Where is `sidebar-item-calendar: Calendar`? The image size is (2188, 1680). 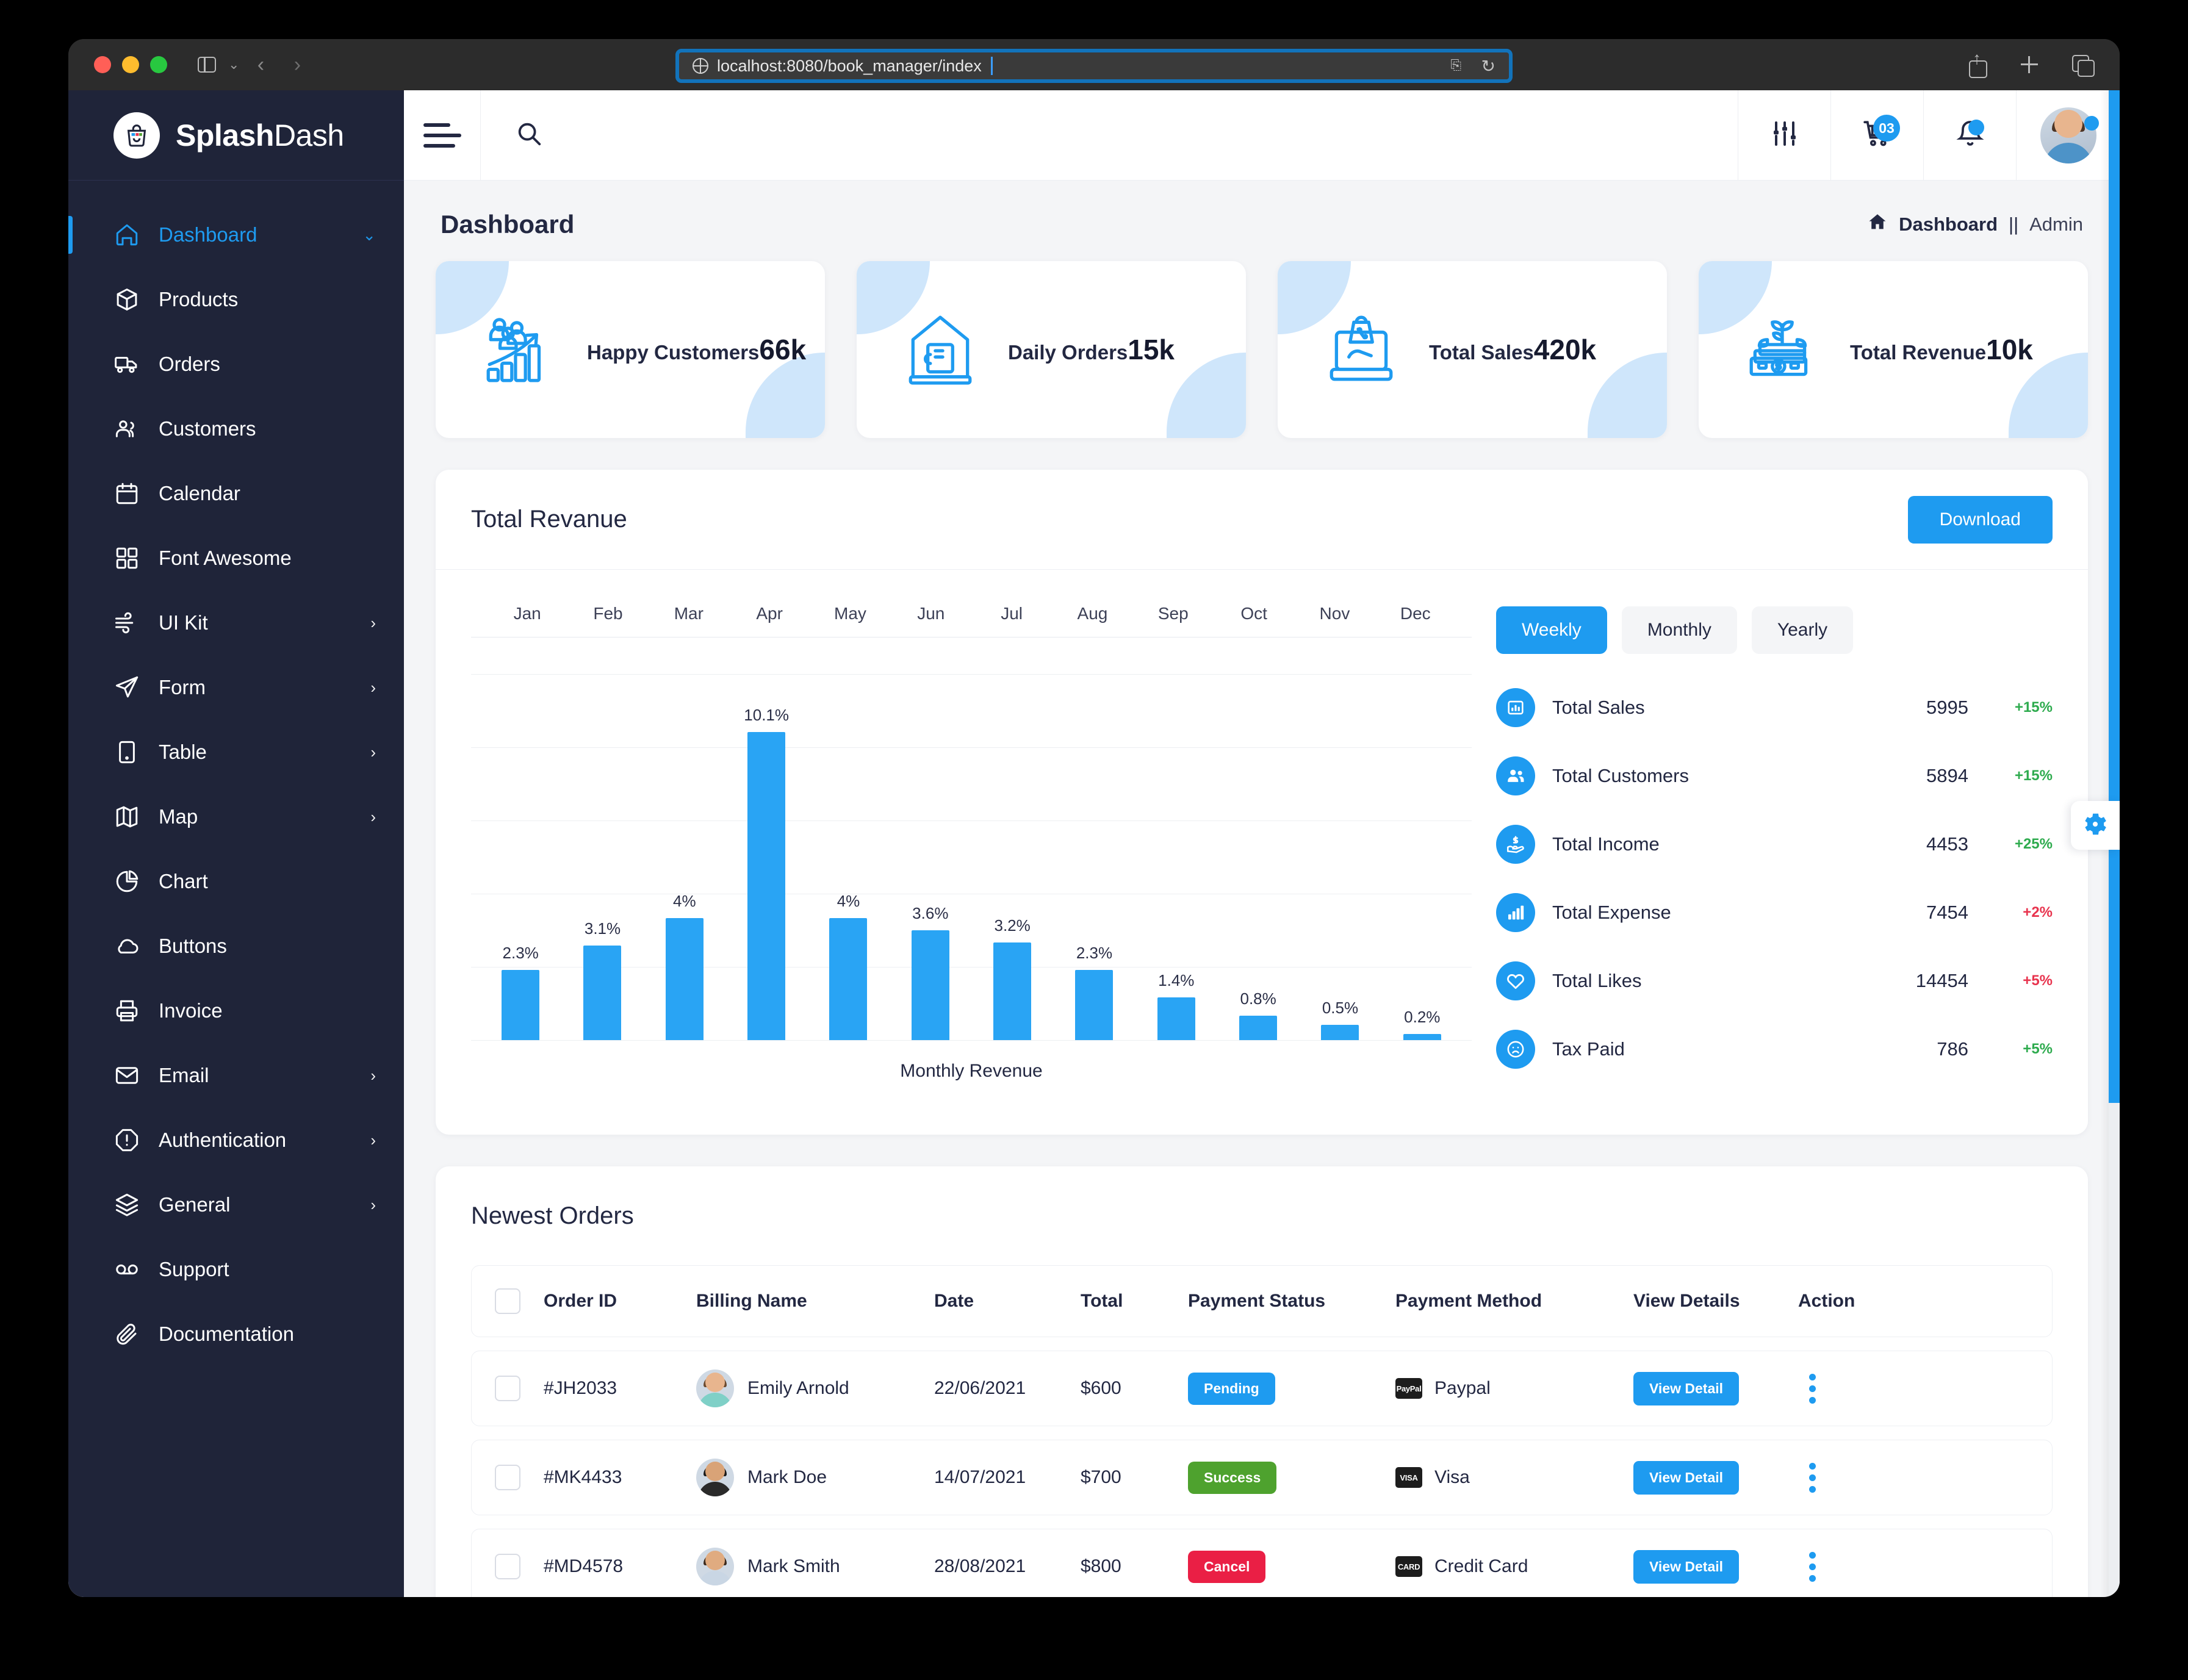 sidebar-item-calendar: Calendar is located at coordinates (236, 493).